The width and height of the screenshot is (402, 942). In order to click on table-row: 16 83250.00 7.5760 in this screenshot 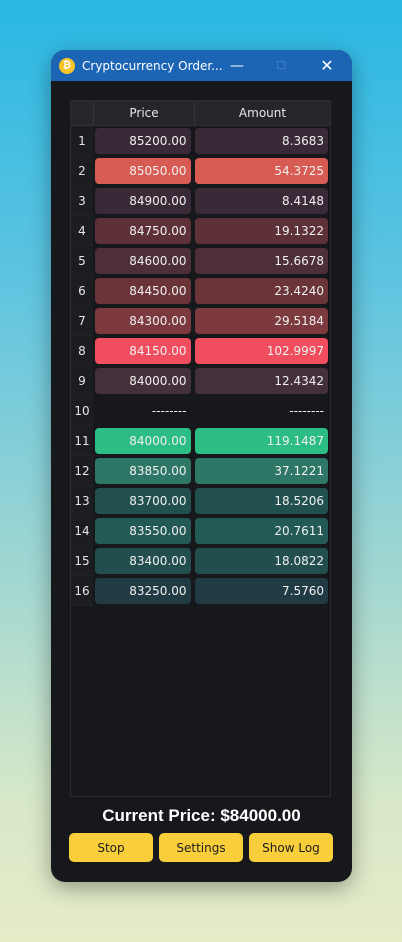, I will do `click(200, 591)`.